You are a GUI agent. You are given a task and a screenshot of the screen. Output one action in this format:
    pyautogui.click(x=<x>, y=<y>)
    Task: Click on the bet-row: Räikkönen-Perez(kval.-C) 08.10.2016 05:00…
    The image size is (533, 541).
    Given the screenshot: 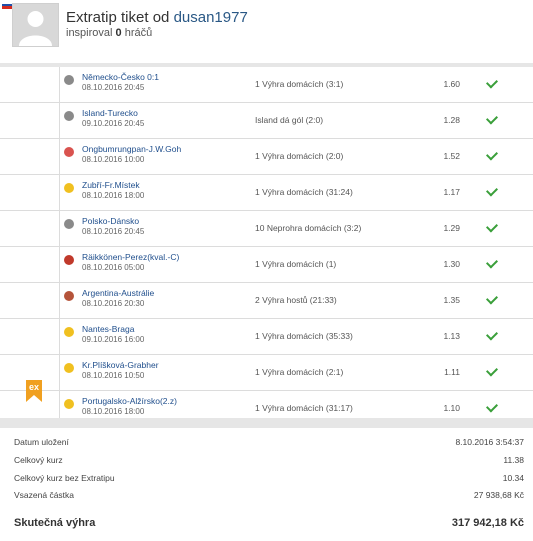 What is the action you would take?
    pyautogui.click(x=266, y=265)
    